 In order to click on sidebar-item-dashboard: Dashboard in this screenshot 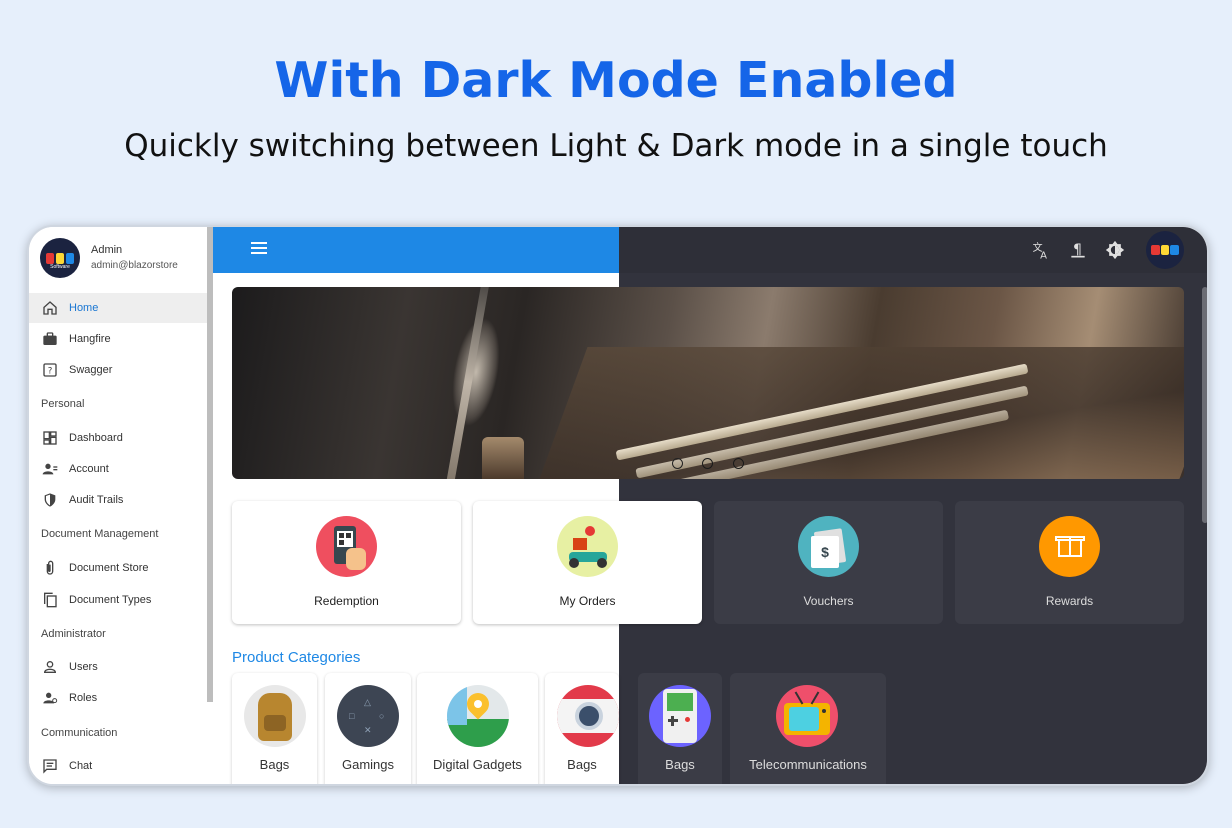, I will do `click(118, 438)`.